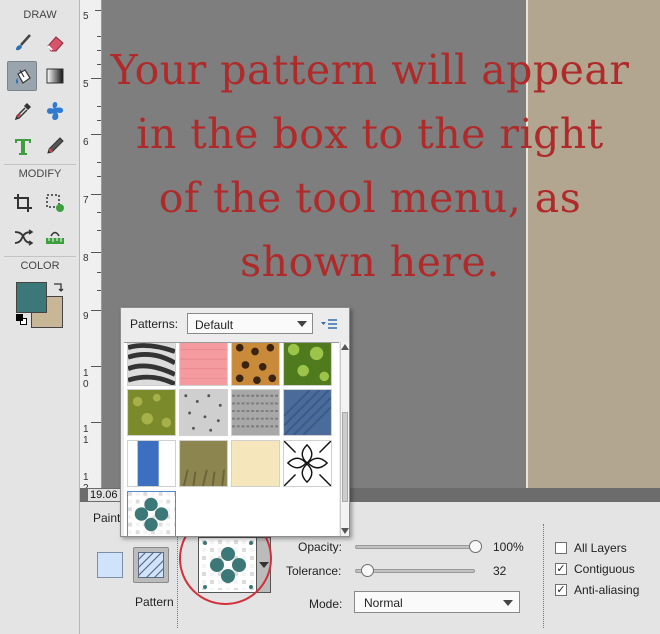 This screenshot has width=660, height=634. Describe the element at coordinates (600, 548) in the screenshot. I see `all-layers-label: All Layers` at that location.